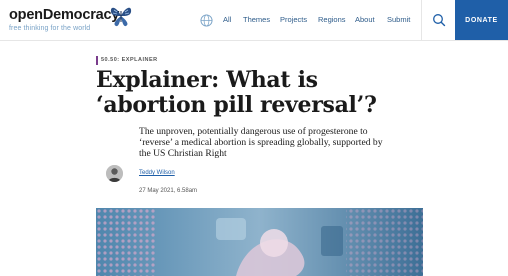  Describe the element at coordinates (168, 191) in the screenshot. I see `article-date: 27 May 2021, 6.58am` at that location.